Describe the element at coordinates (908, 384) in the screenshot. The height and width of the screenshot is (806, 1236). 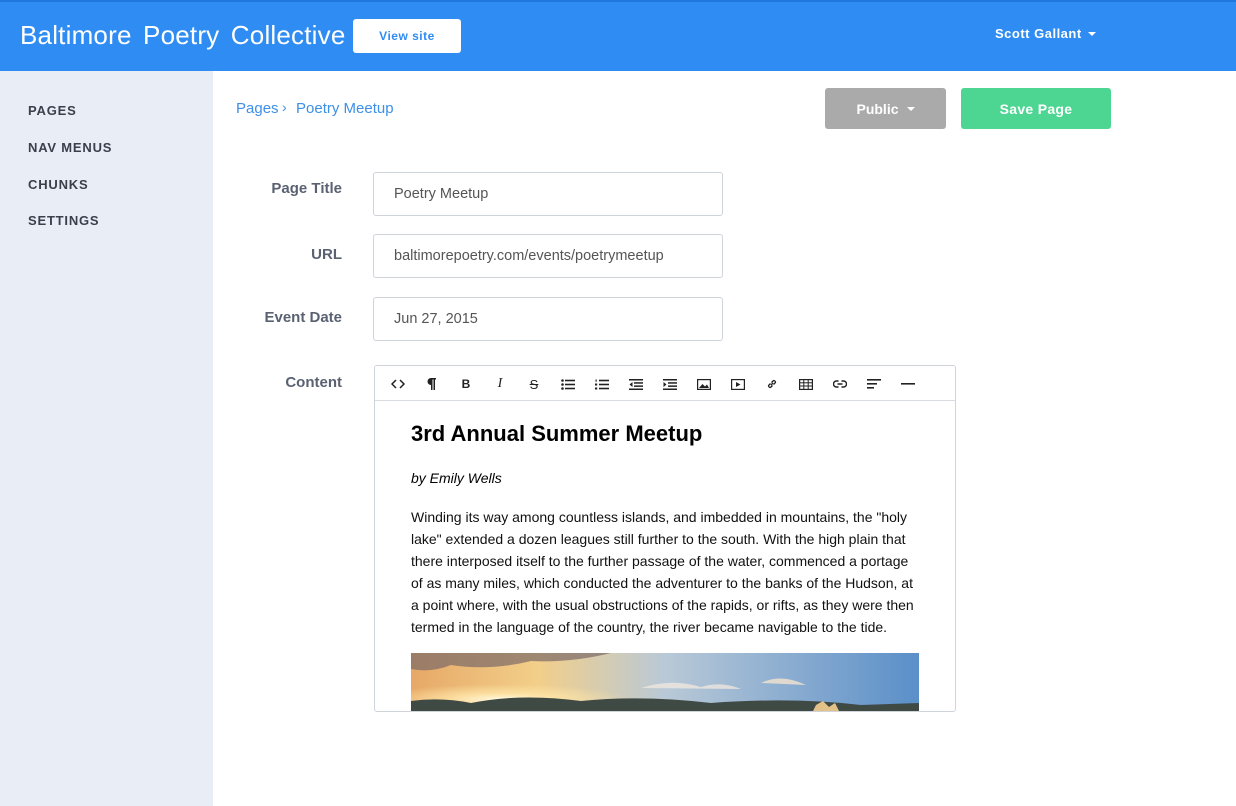
I see `horizontal-rule-icon` at that location.